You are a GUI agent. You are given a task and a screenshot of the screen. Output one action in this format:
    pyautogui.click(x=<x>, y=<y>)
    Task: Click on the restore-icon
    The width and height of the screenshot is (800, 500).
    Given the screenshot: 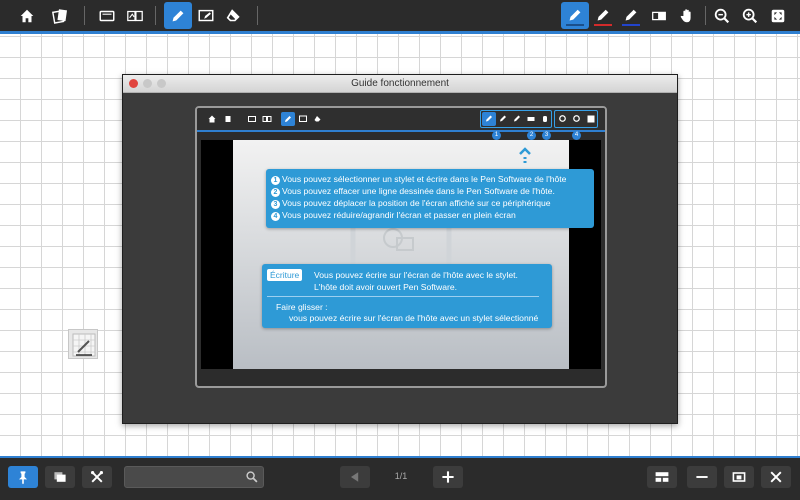 What is the action you would take?
    pyautogui.click(x=739, y=477)
    